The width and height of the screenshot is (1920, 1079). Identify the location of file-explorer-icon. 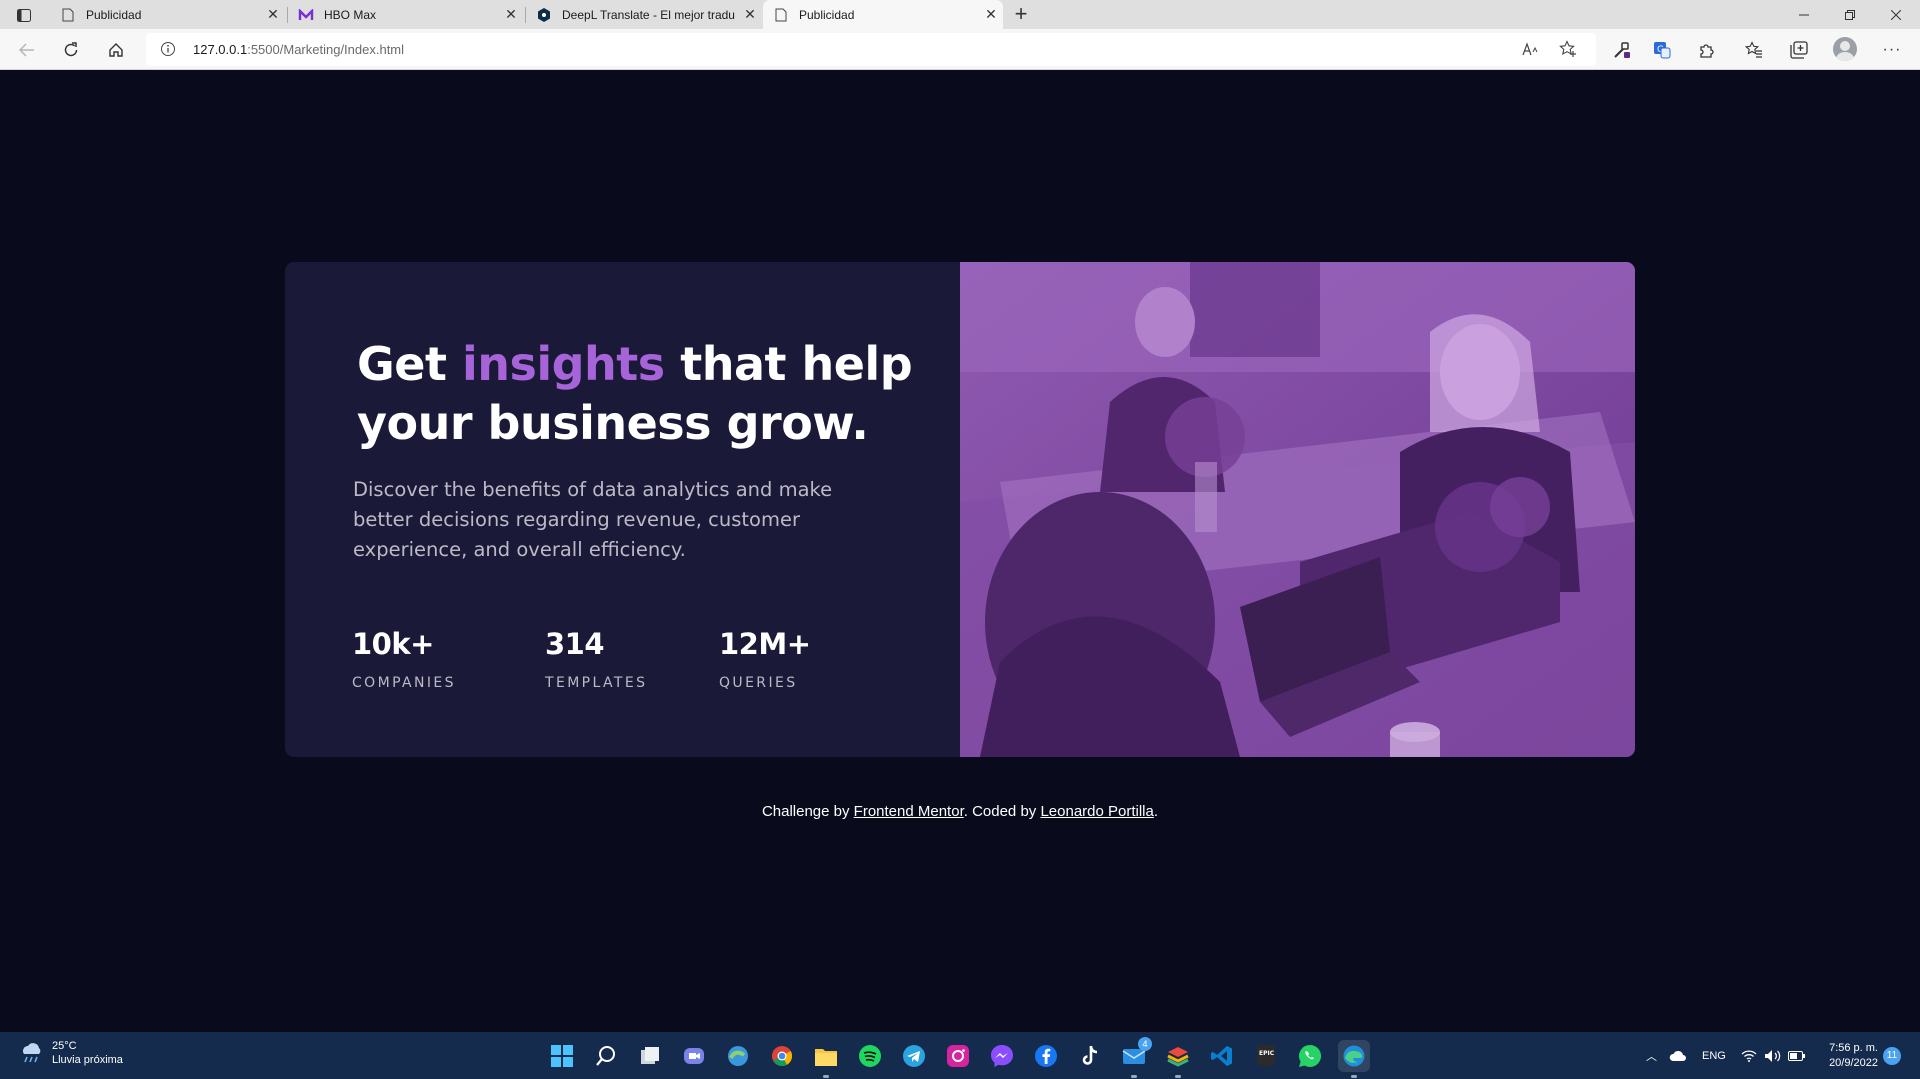
(826, 1059).